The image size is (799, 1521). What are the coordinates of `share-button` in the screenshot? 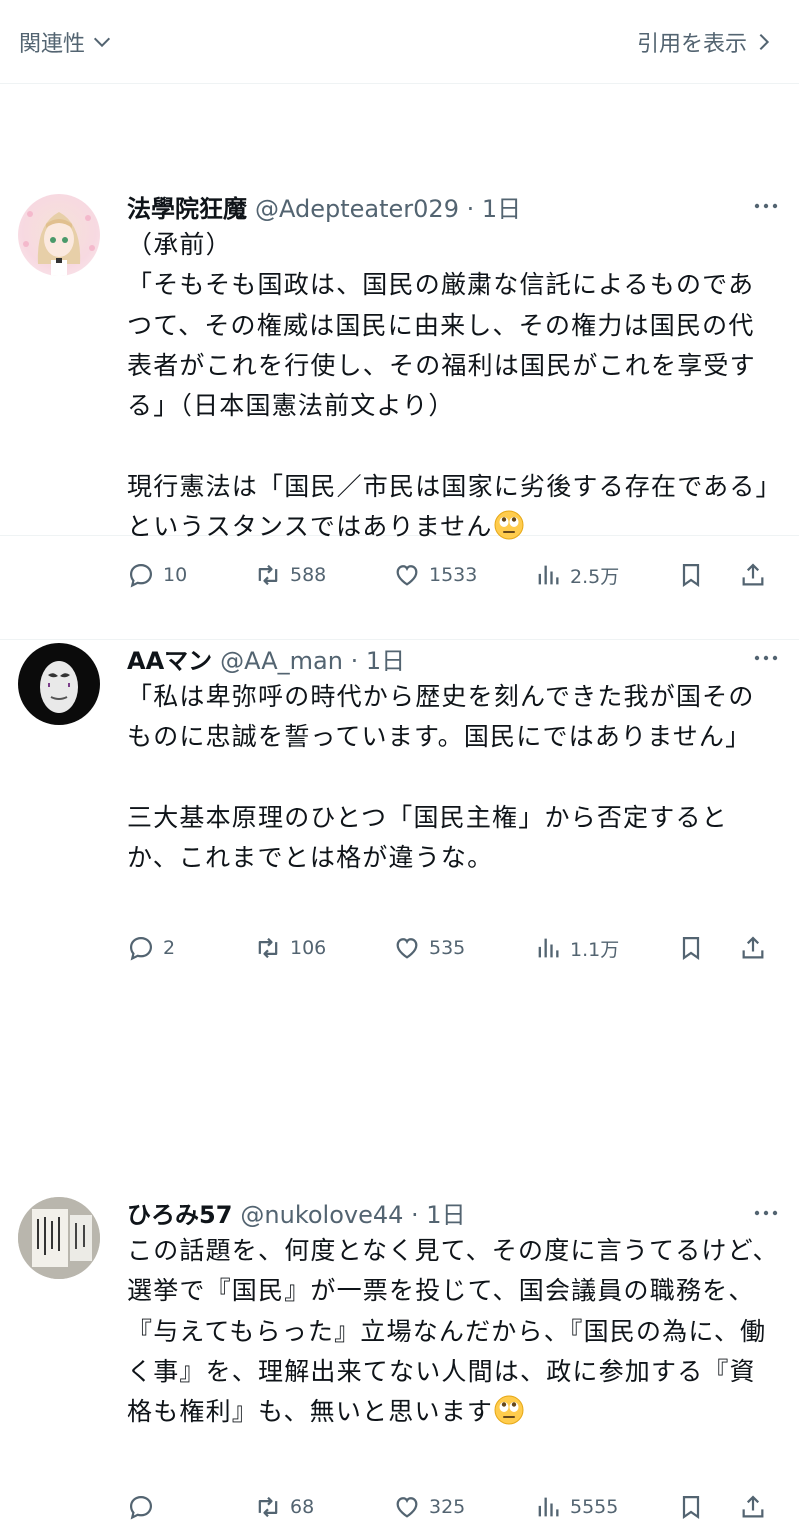 It's located at (753, 1507).